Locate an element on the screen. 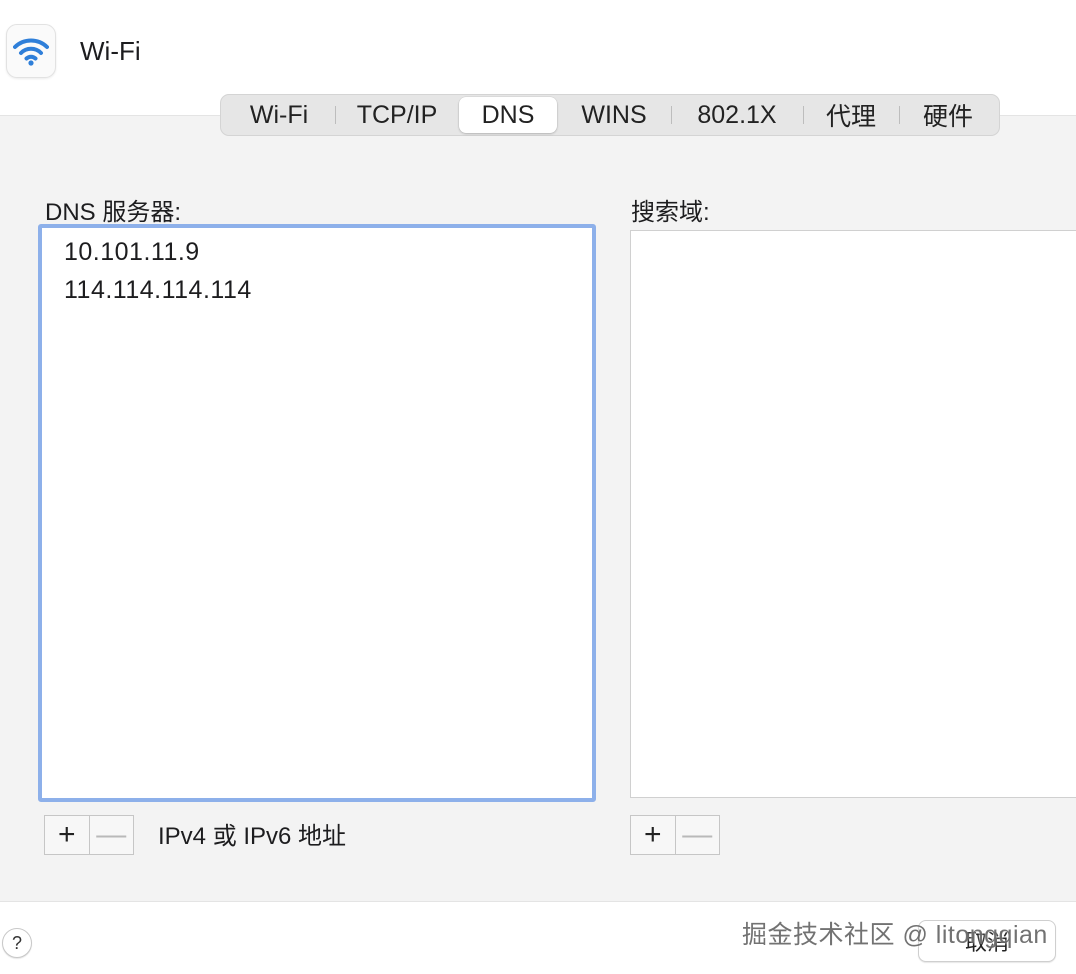  watermark: 掘金技术社区 @ litongqian is located at coordinates (895, 935).